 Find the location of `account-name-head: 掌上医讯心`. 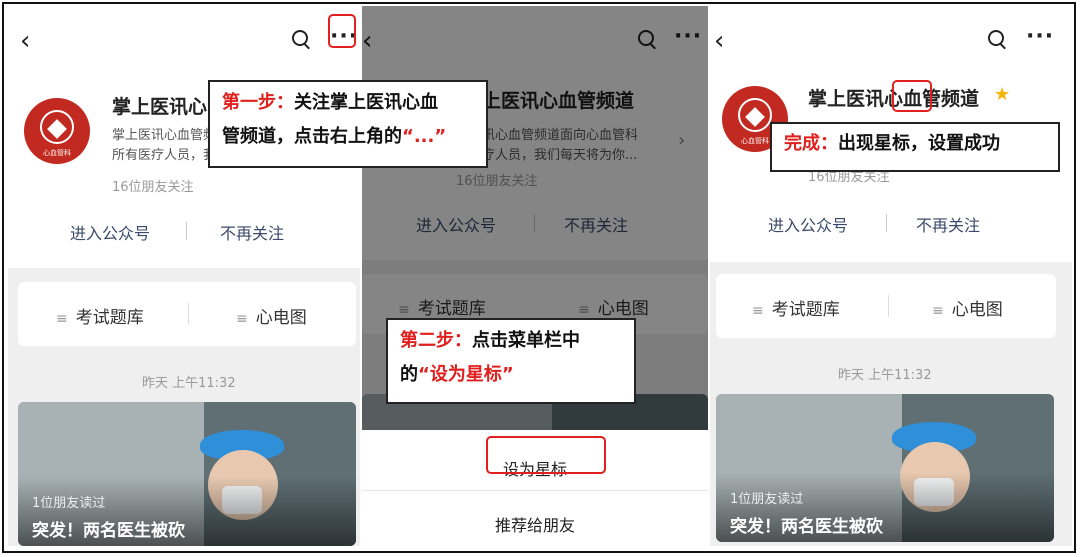

account-name-head: 掌上医讯心 is located at coordinates (856, 99).